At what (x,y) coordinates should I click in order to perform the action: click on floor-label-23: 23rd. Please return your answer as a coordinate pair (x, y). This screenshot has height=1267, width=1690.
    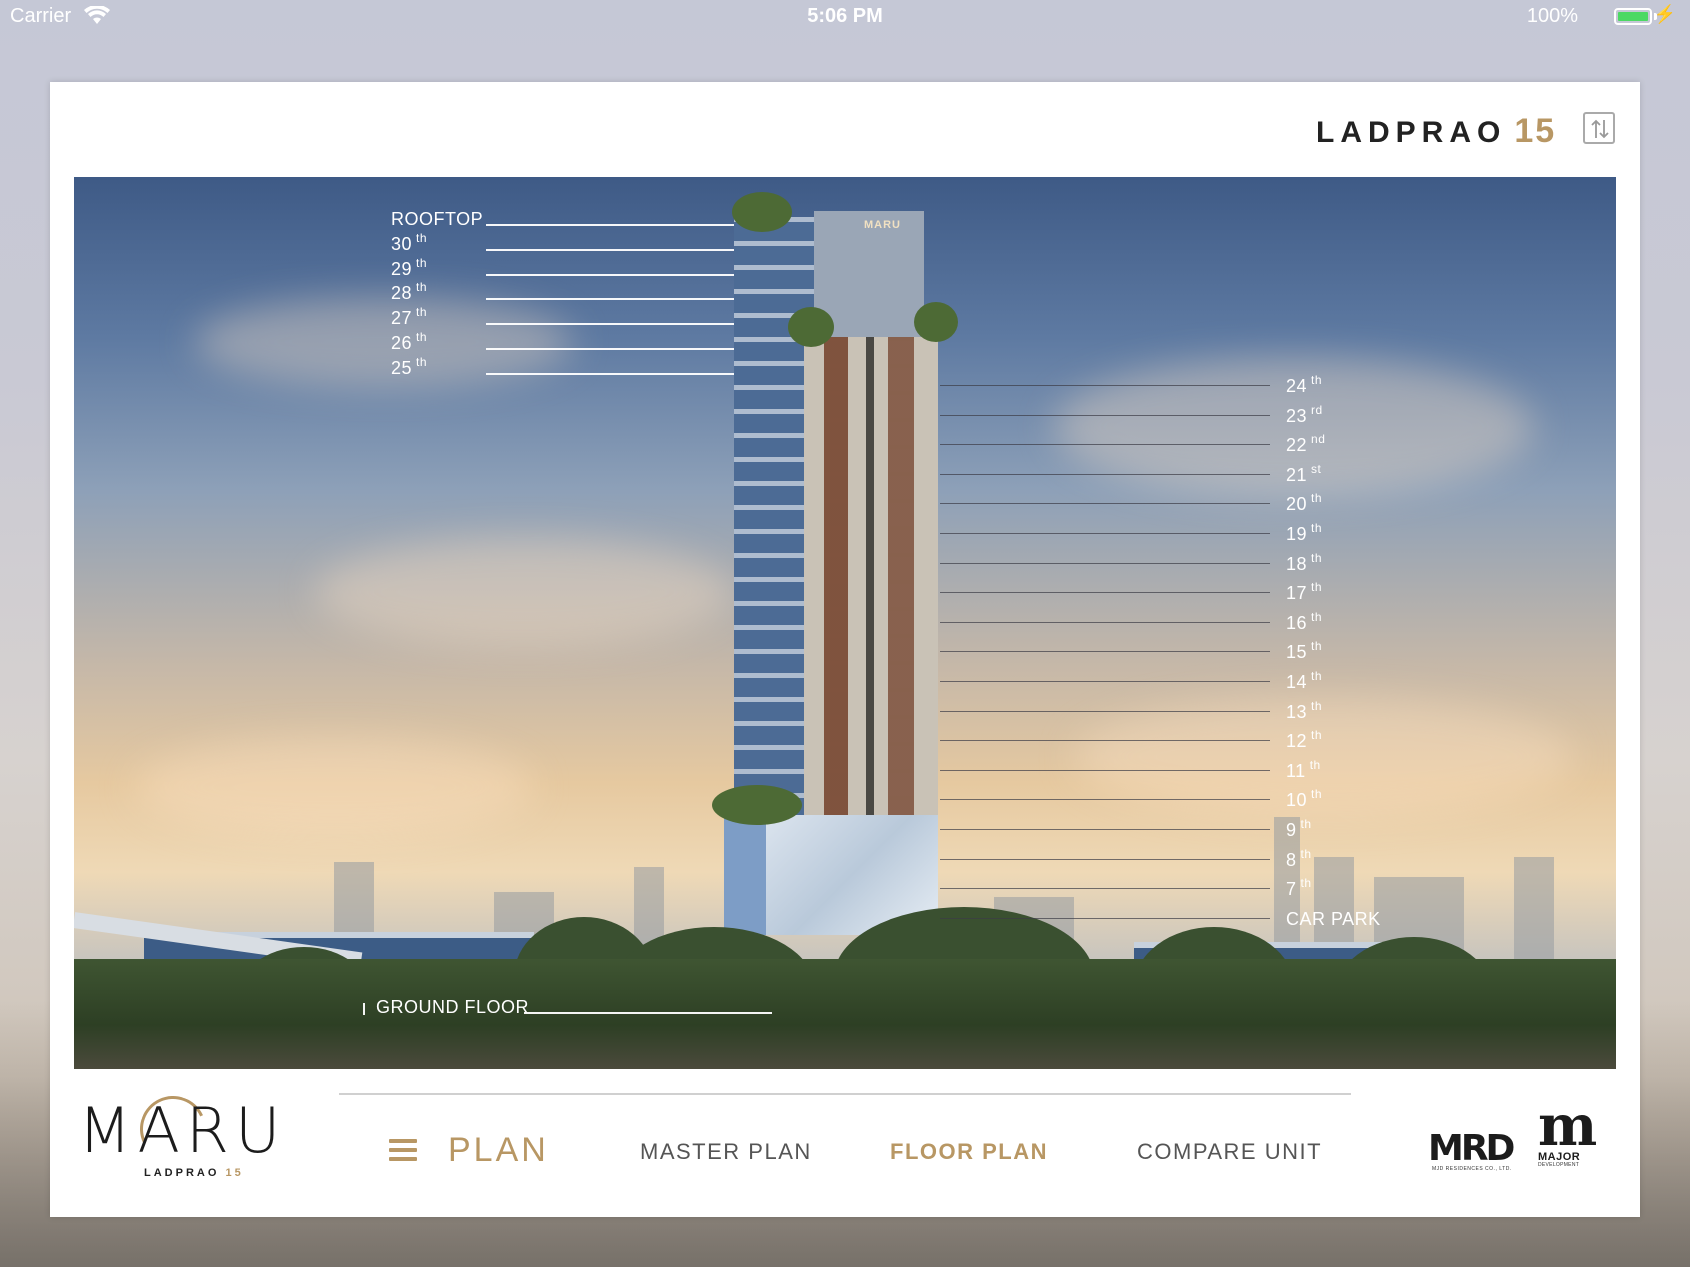
    Looking at the image, I should click on (1304, 414).